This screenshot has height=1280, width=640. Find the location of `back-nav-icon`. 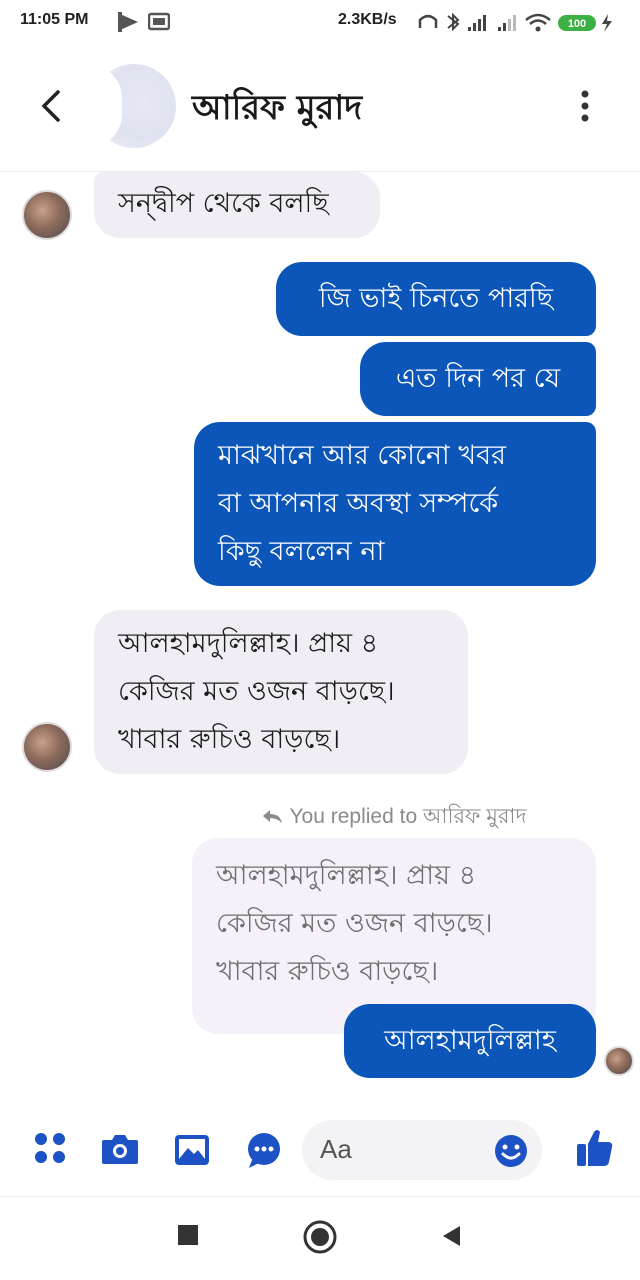

back-nav-icon is located at coordinates (451, 1236).